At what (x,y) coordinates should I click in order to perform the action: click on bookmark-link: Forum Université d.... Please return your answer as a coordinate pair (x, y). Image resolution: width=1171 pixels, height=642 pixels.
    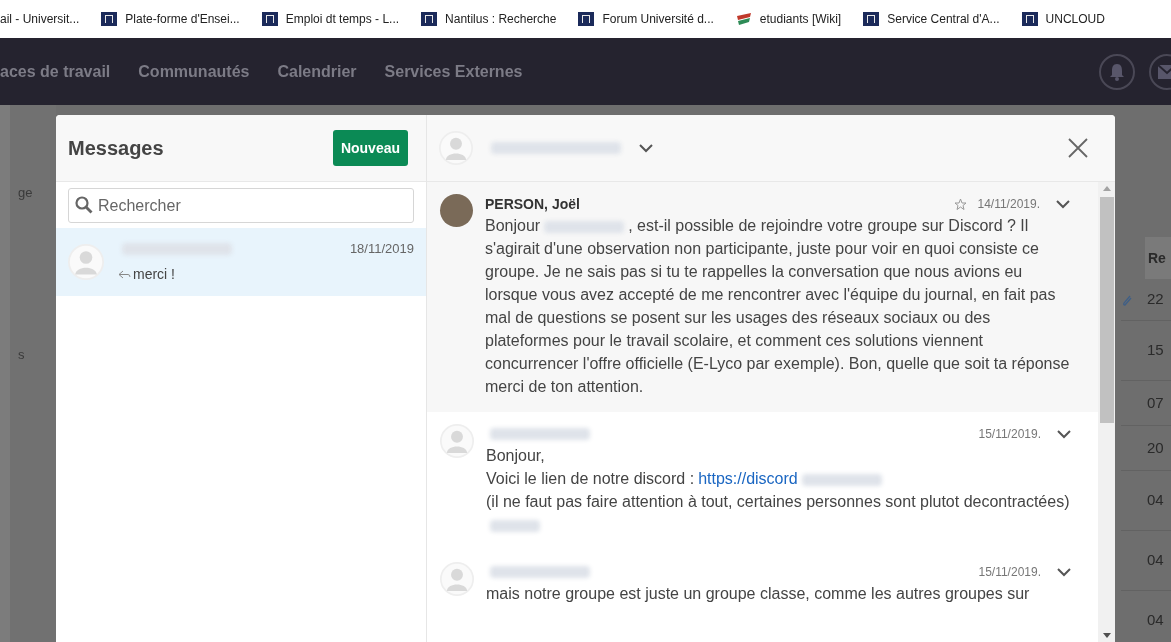
    Looking at the image, I should click on (658, 19).